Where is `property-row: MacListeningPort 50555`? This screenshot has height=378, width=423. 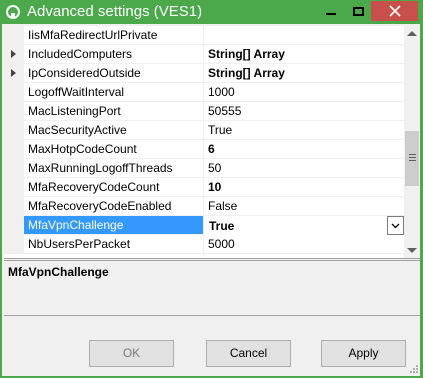 property-row: MacListeningPort 50555 is located at coordinates (204, 111).